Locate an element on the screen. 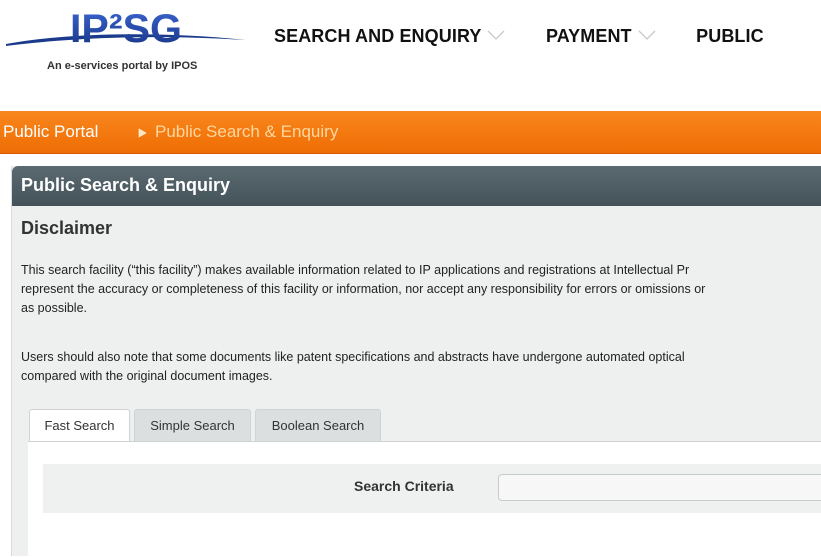  nav-payment: PAYMENT is located at coordinates (601, 36).